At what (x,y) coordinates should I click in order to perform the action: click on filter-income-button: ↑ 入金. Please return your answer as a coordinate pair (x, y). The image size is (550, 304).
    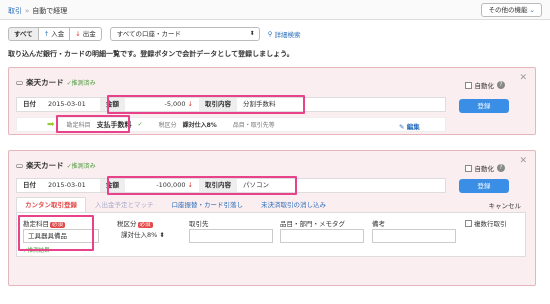
    Looking at the image, I should click on (54, 34).